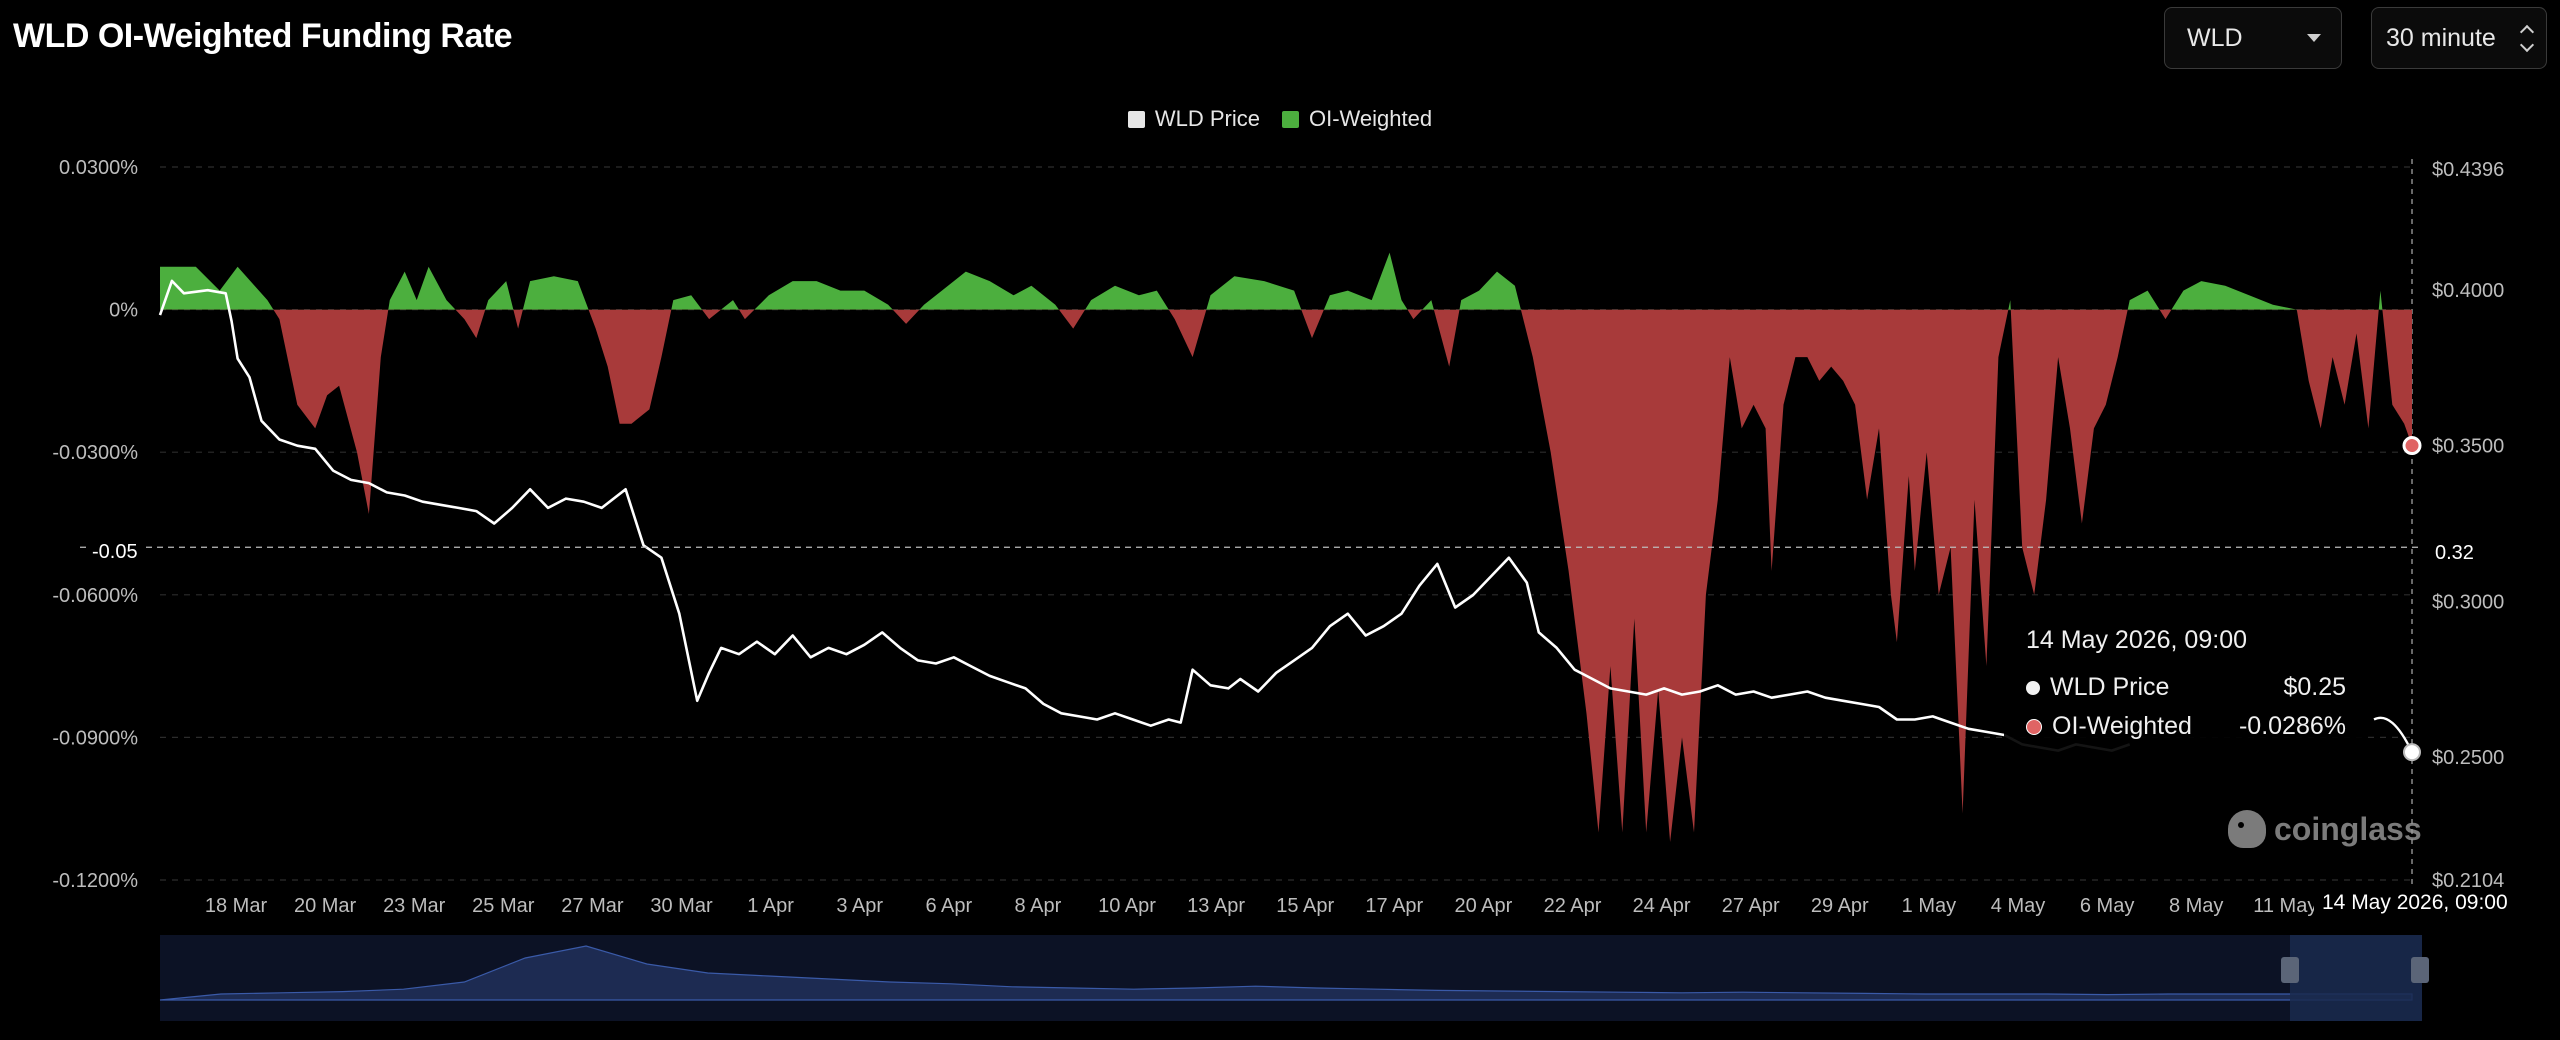 The image size is (2560, 1040). I want to click on left-tick-label: -0.0600%, so click(95, 596).